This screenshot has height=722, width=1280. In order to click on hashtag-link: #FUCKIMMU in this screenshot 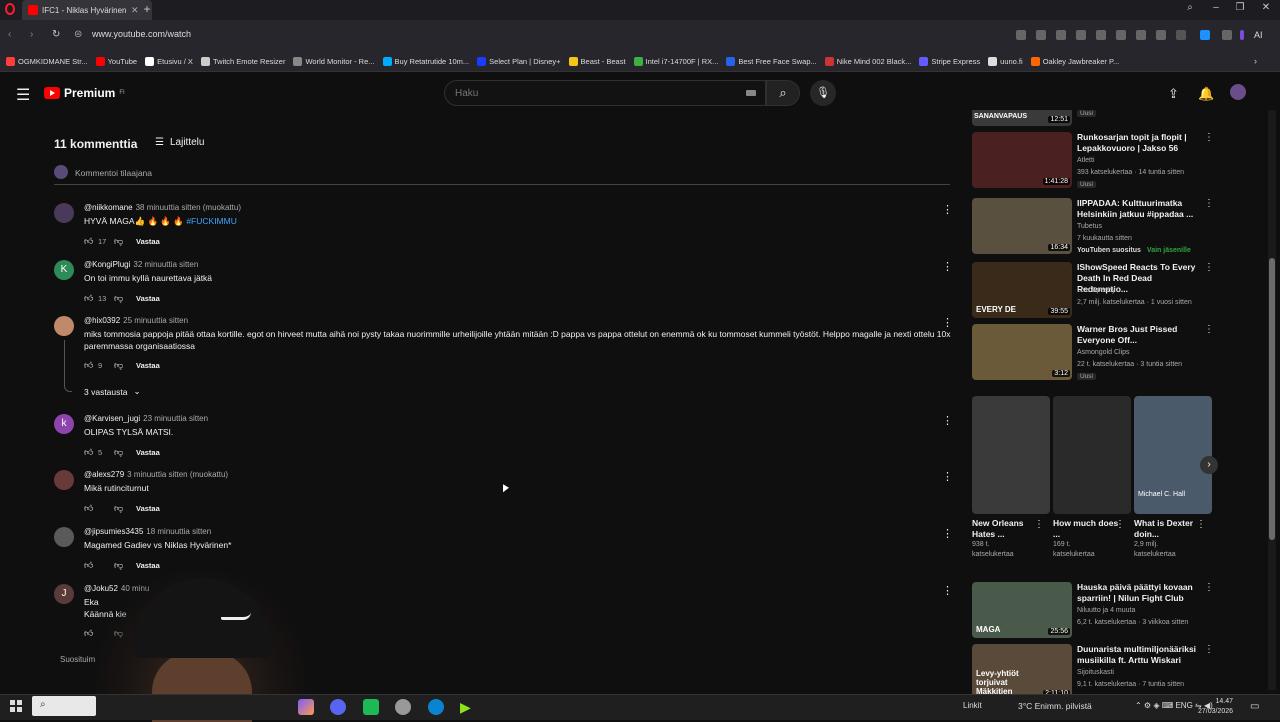, I will do `click(211, 221)`.